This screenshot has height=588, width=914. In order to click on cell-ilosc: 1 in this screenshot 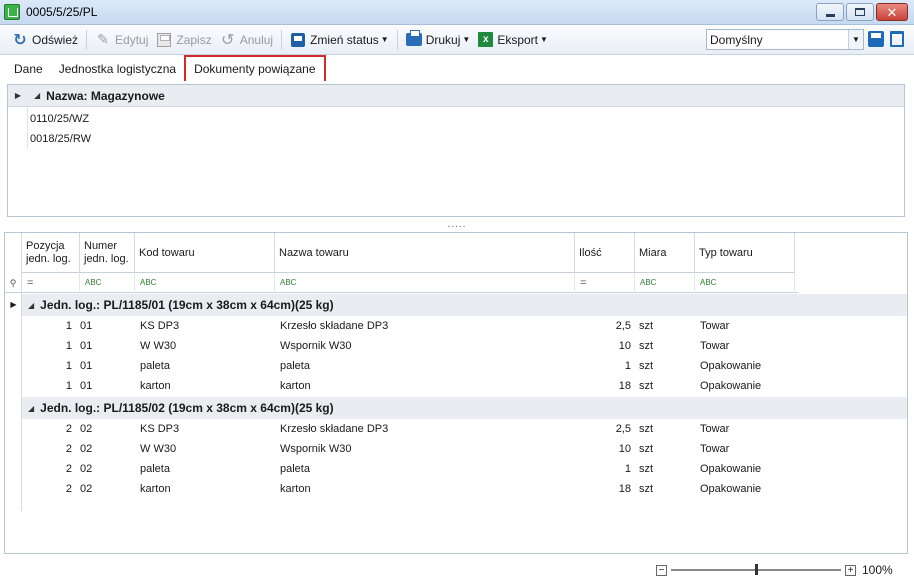, I will do `click(627, 469)`.